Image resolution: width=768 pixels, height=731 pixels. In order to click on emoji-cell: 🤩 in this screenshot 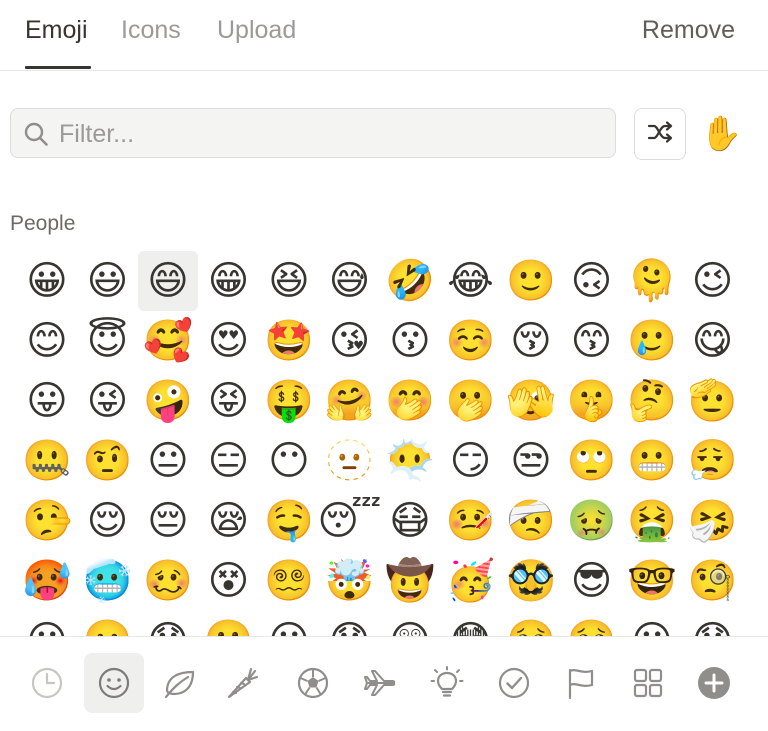, I will do `click(289, 341)`.